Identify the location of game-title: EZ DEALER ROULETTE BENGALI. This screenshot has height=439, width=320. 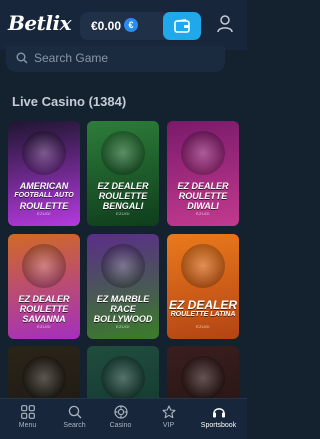
(123, 196).